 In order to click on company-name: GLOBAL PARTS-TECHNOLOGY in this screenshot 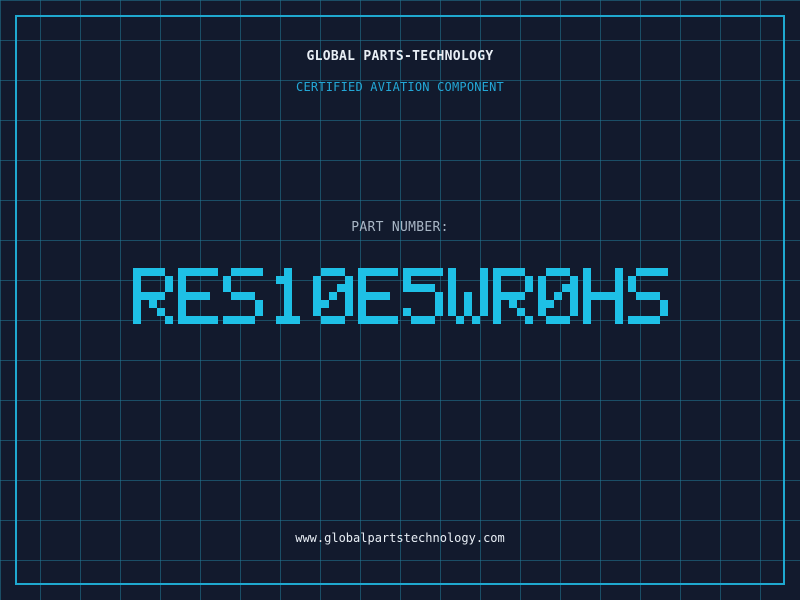, I will do `click(400, 56)`.